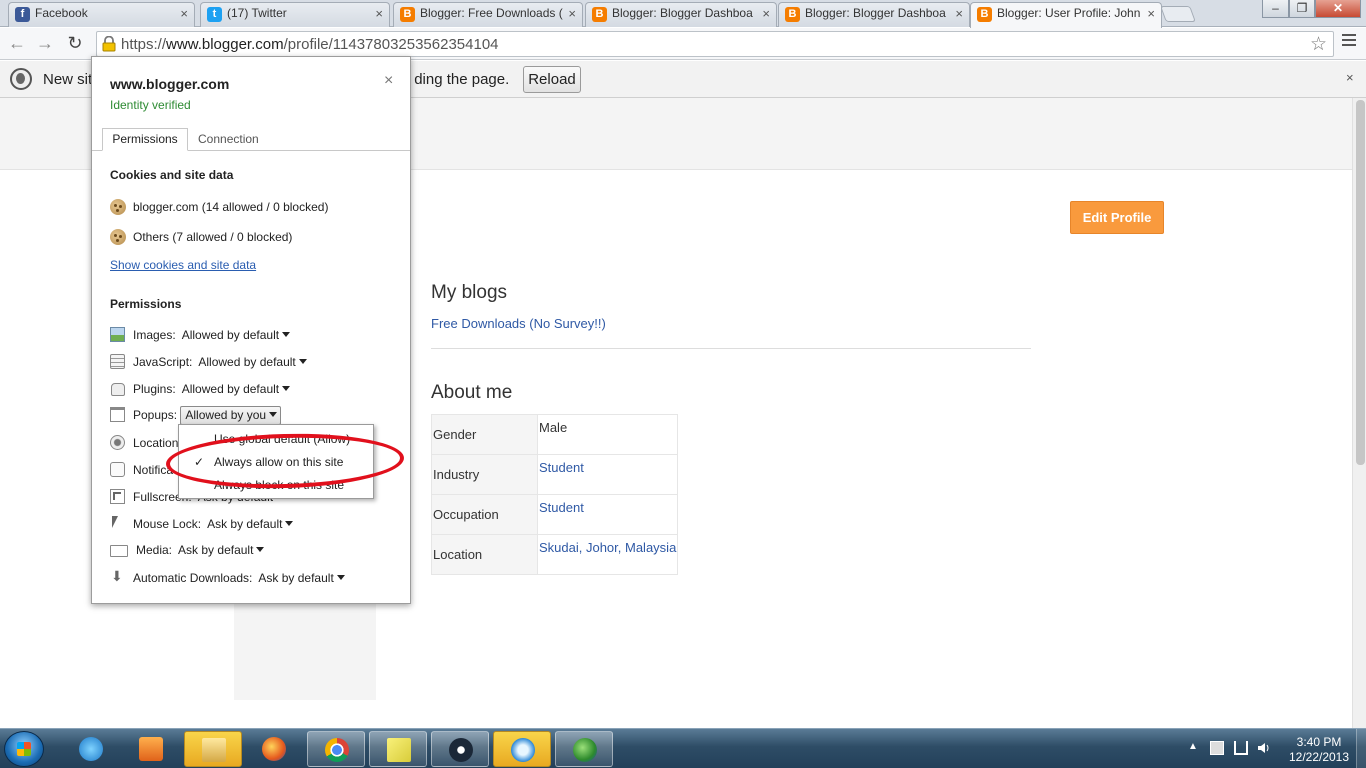 This screenshot has height=768, width=1366. I want to click on tab-blogger-dashboard-2: B Blogger: Blogger Dashboa ×, so click(874, 14).